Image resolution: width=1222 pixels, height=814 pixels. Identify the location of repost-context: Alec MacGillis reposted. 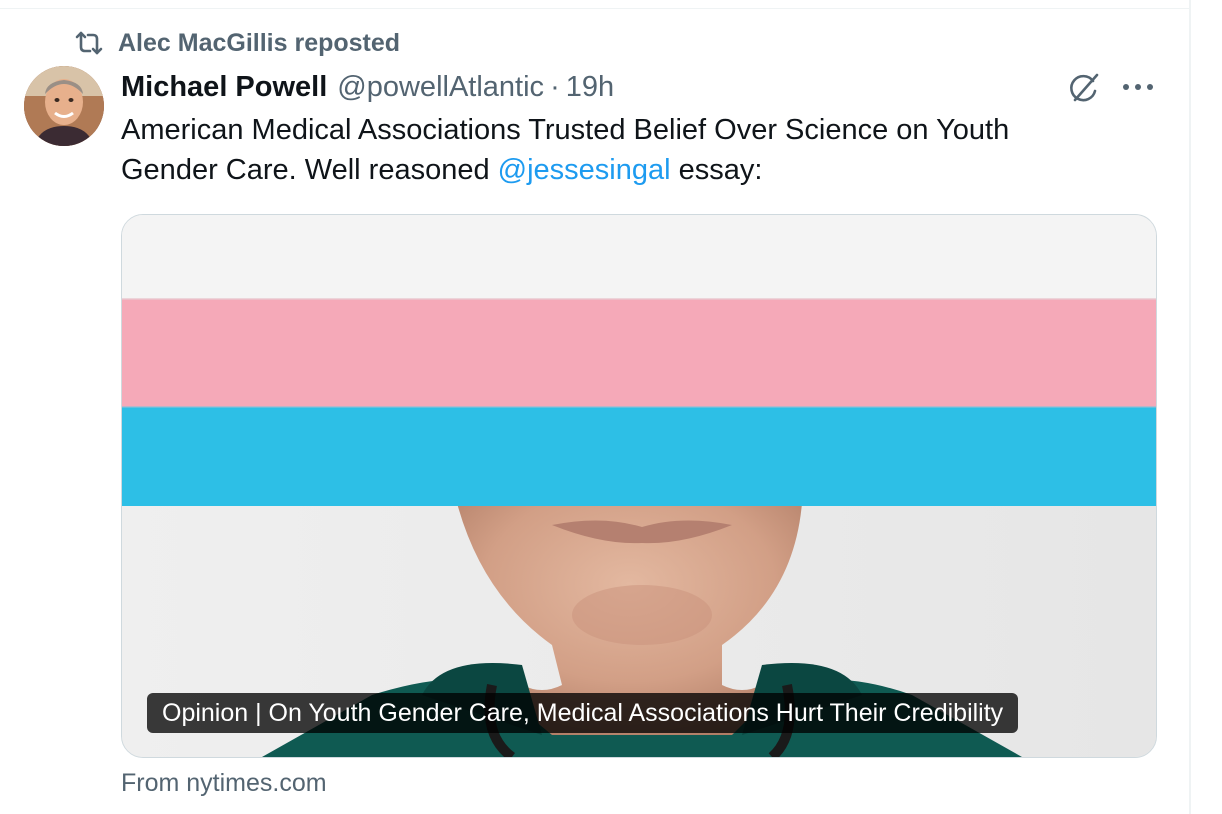
(237, 43).